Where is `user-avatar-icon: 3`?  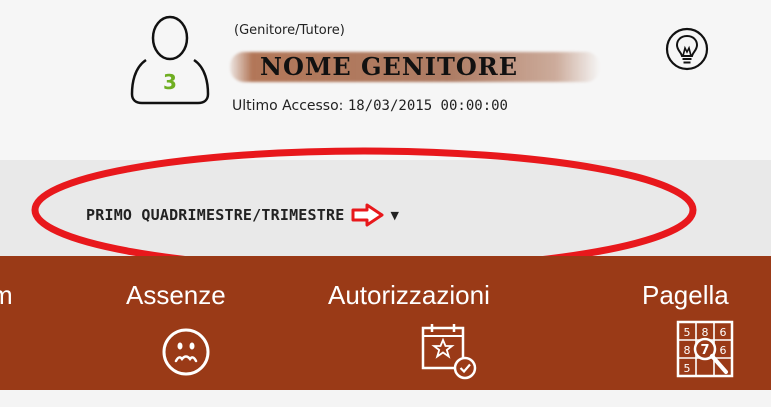
user-avatar-icon: 3 is located at coordinates (170, 60).